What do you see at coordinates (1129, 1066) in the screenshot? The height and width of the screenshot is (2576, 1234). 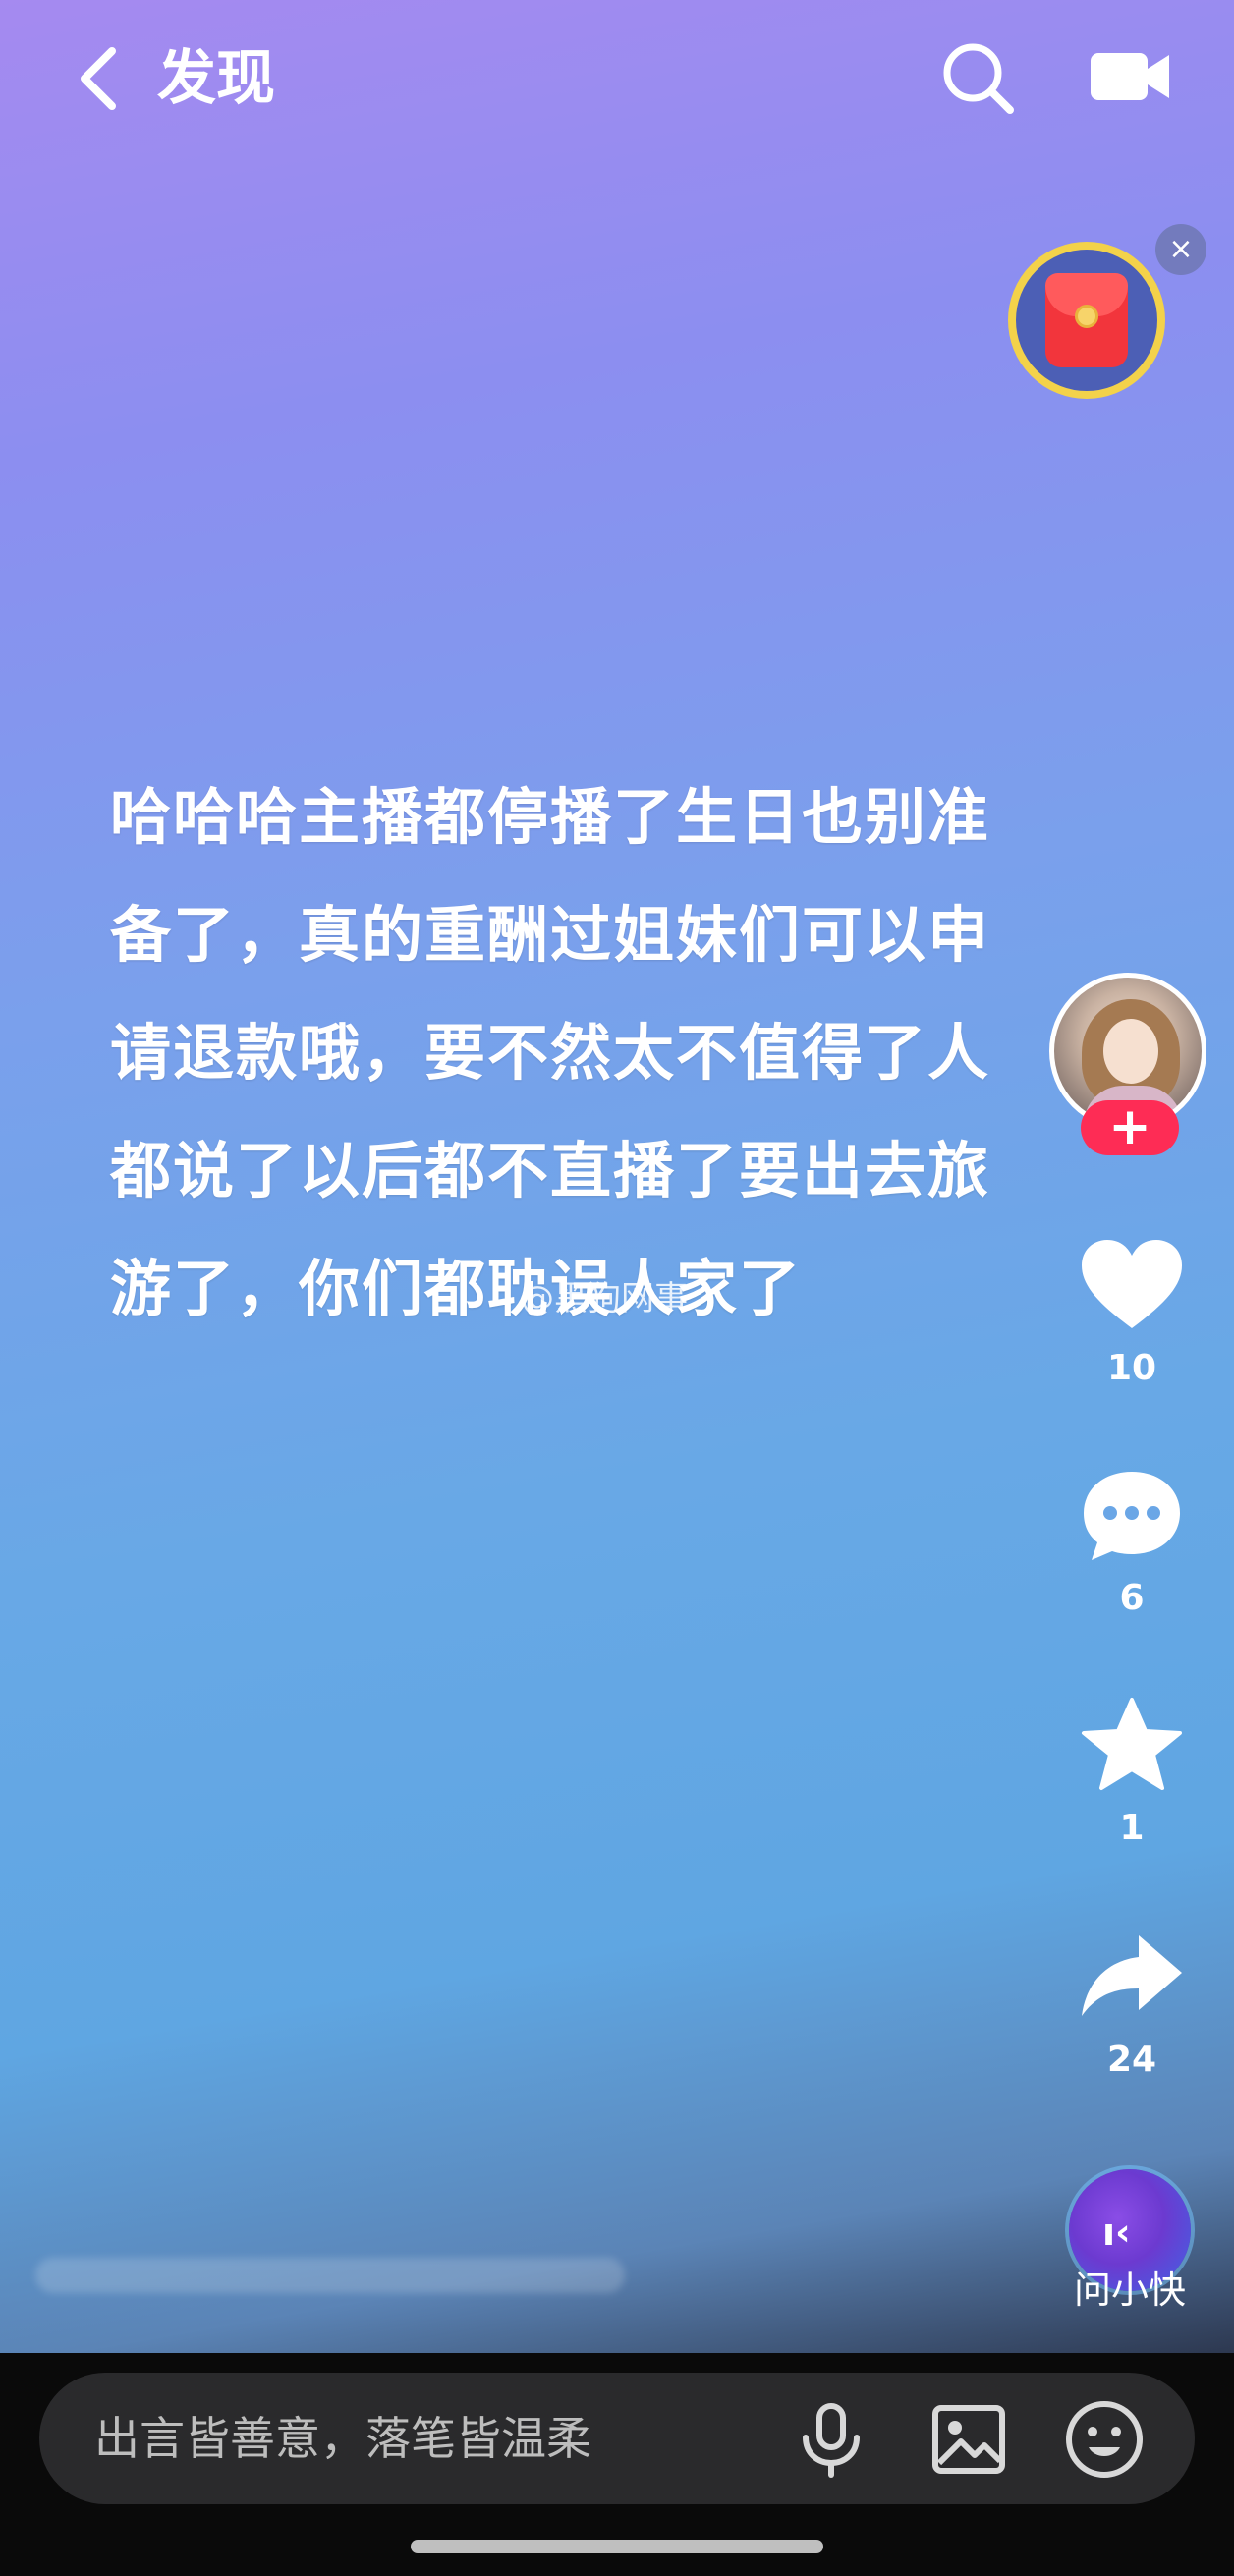 I see `author-avatar-group: +` at bounding box center [1129, 1066].